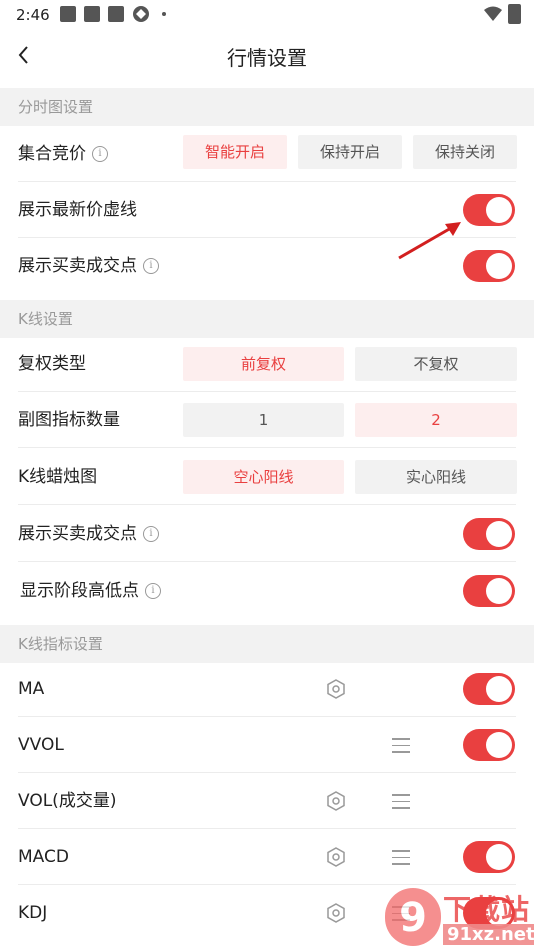 The image size is (534, 950). What do you see at coordinates (58, 477) in the screenshot?
I see `candle-style-label: K线蜡烛图` at bounding box center [58, 477].